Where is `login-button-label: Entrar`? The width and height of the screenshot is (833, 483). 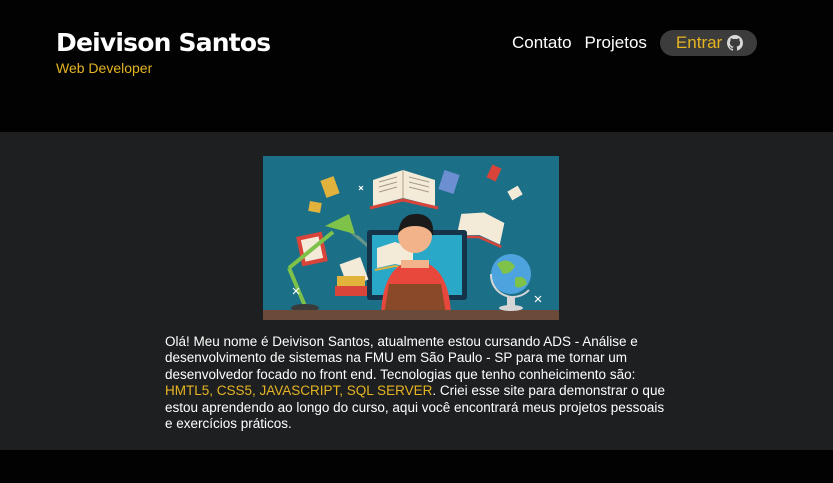 login-button-label: Entrar is located at coordinates (699, 42).